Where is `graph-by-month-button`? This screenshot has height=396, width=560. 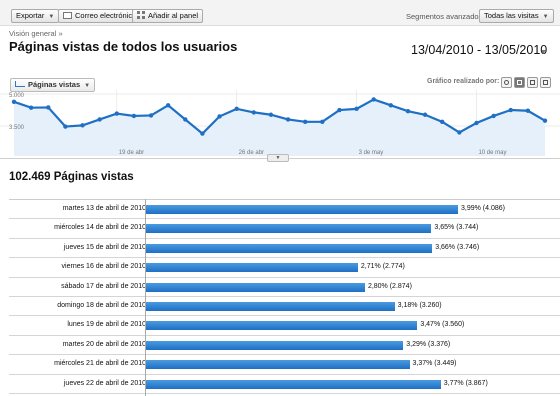
graph-by-month-button is located at coordinates (545, 82).